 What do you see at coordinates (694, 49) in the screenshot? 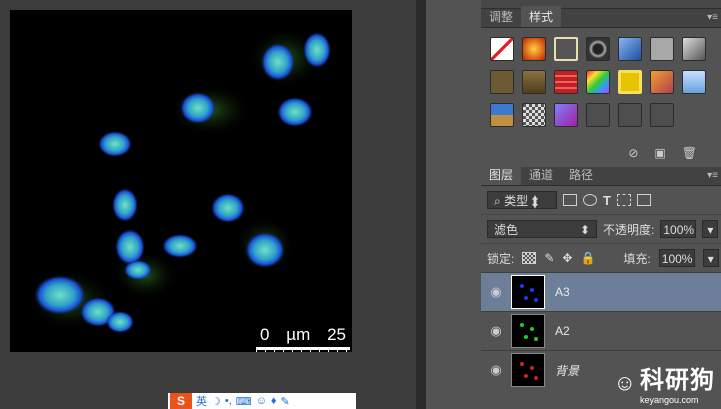
I see `style-gray-bevel` at bounding box center [694, 49].